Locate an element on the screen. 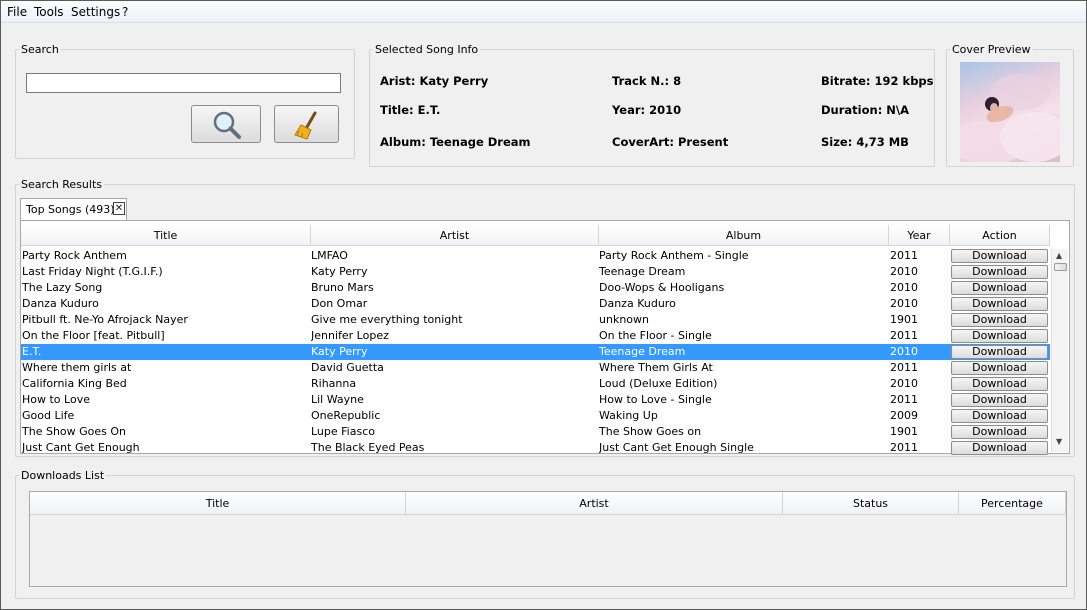 This screenshot has width=1087, height=610. cell-album: Danza Kuduro is located at coordinates (637, 303).